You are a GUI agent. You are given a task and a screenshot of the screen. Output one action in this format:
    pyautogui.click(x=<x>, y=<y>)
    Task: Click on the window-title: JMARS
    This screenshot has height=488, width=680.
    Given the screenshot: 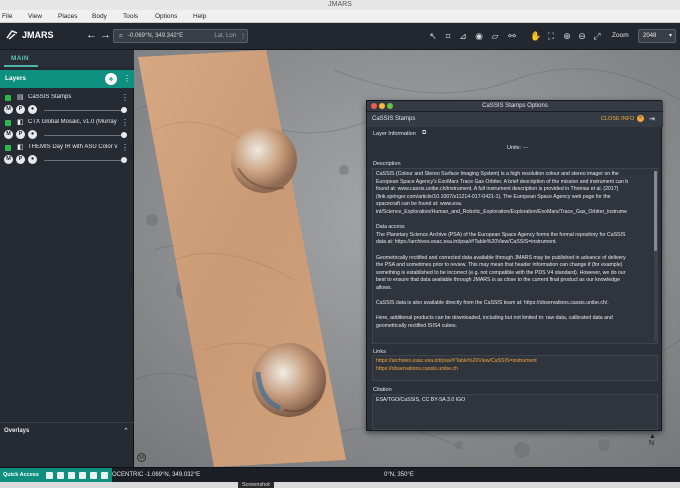 What is the action you would take?
    pyautogui.click(x=340, y=5)
    